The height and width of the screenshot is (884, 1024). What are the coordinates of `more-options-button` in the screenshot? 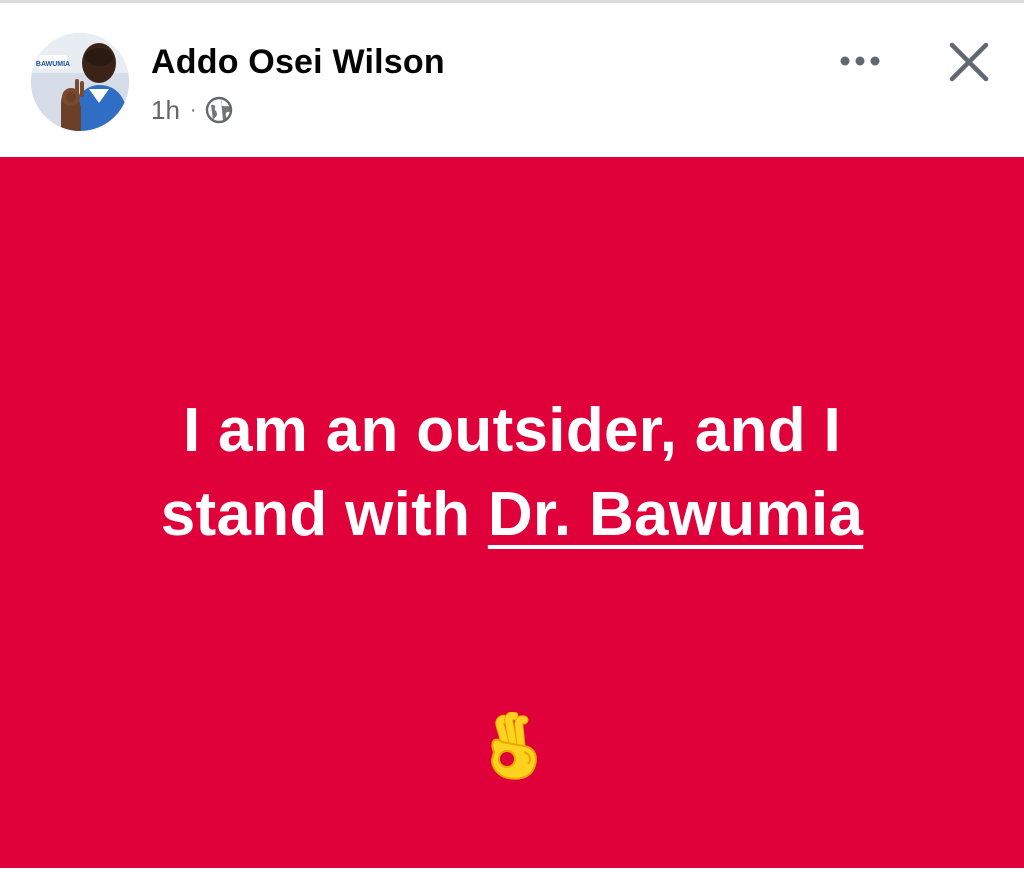 It's located at (860, 61).